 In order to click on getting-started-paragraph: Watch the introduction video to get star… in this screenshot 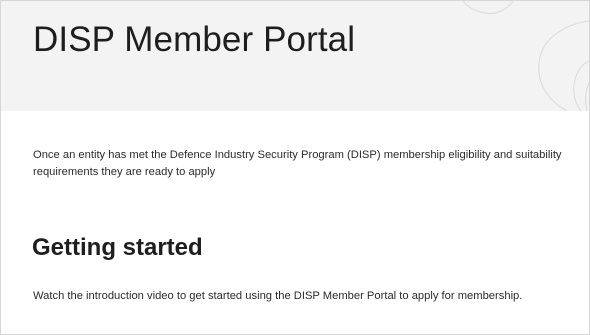, I will do `click(278, 296)`.